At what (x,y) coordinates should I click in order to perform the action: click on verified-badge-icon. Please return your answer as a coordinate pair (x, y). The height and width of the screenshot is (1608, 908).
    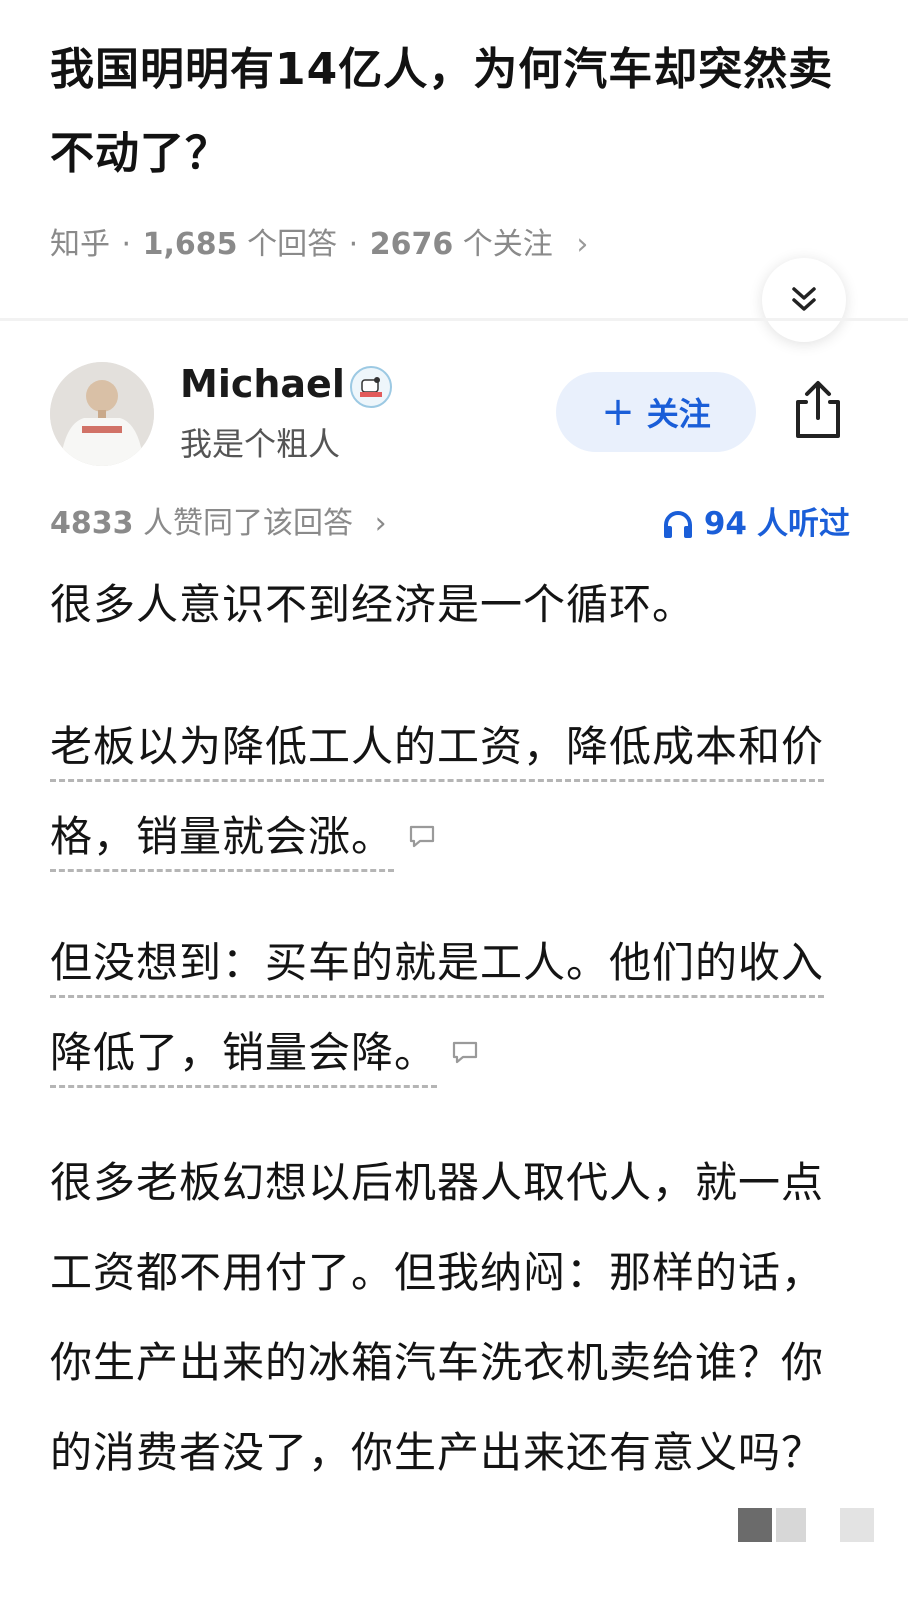
    Looking at the image, I should click on (371, 387).